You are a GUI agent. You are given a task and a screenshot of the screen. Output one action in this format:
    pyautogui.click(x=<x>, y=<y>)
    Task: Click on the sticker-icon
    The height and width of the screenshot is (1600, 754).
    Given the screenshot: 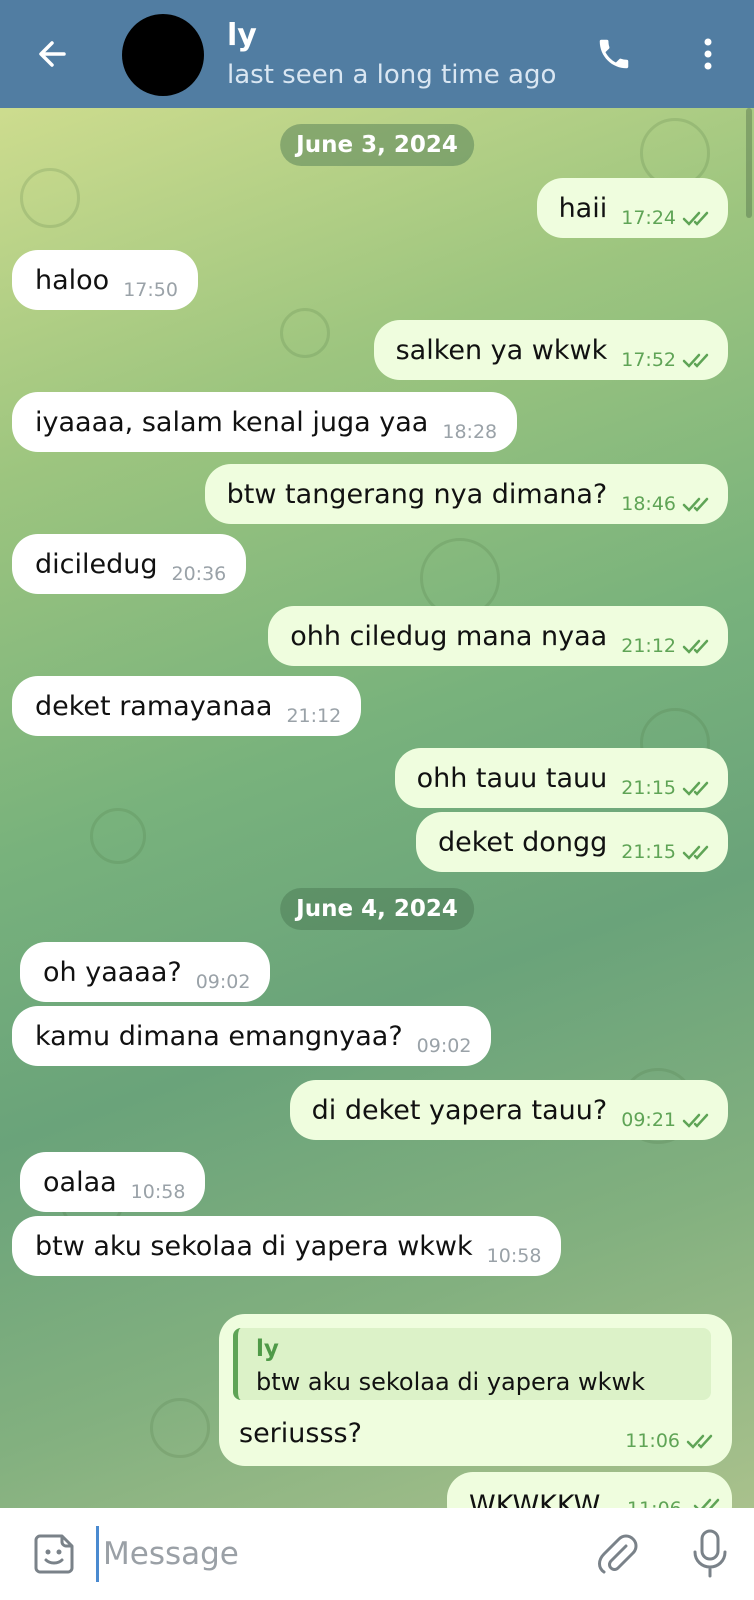 What is the action you would take?
    pyautogui.click(x=54, y=1554)
    